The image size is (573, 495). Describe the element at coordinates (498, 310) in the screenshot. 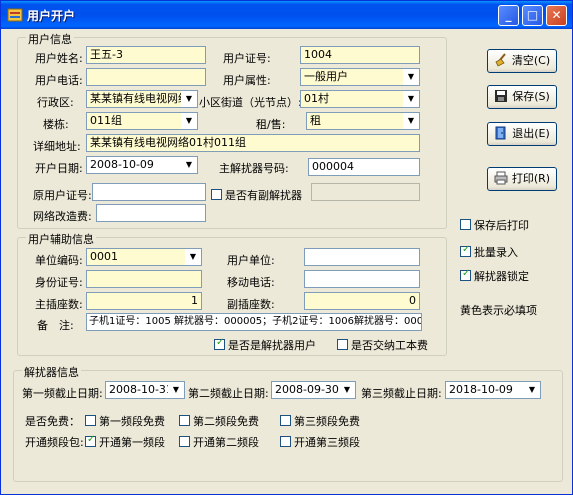

I see `required-note: 黄色表示必填项` at that location.